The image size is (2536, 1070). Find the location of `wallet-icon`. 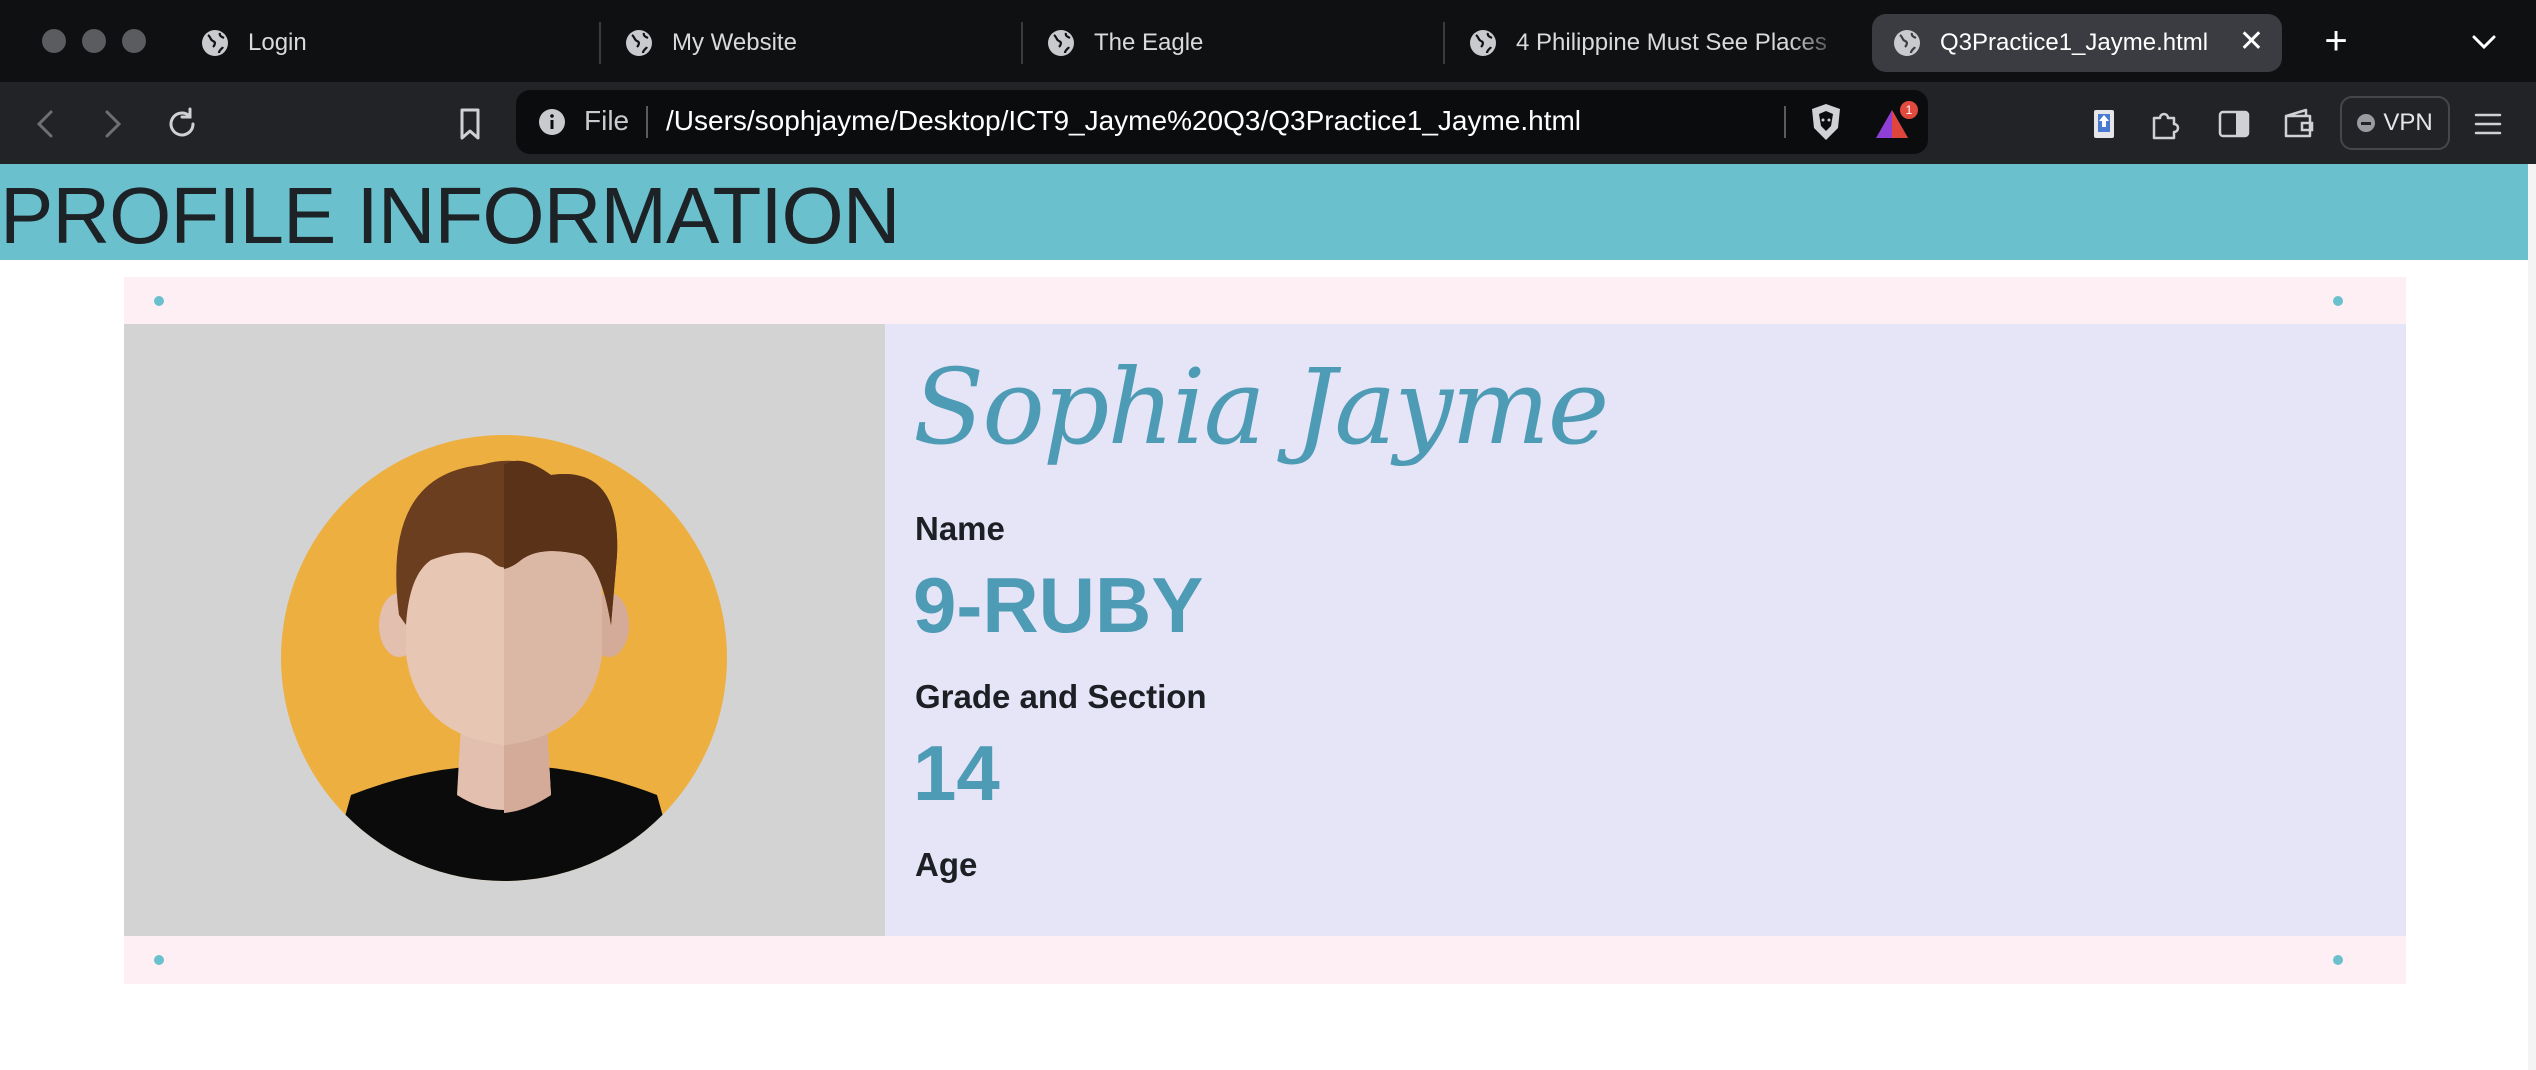

wallet-icon is located at coordinates (2300, 124).